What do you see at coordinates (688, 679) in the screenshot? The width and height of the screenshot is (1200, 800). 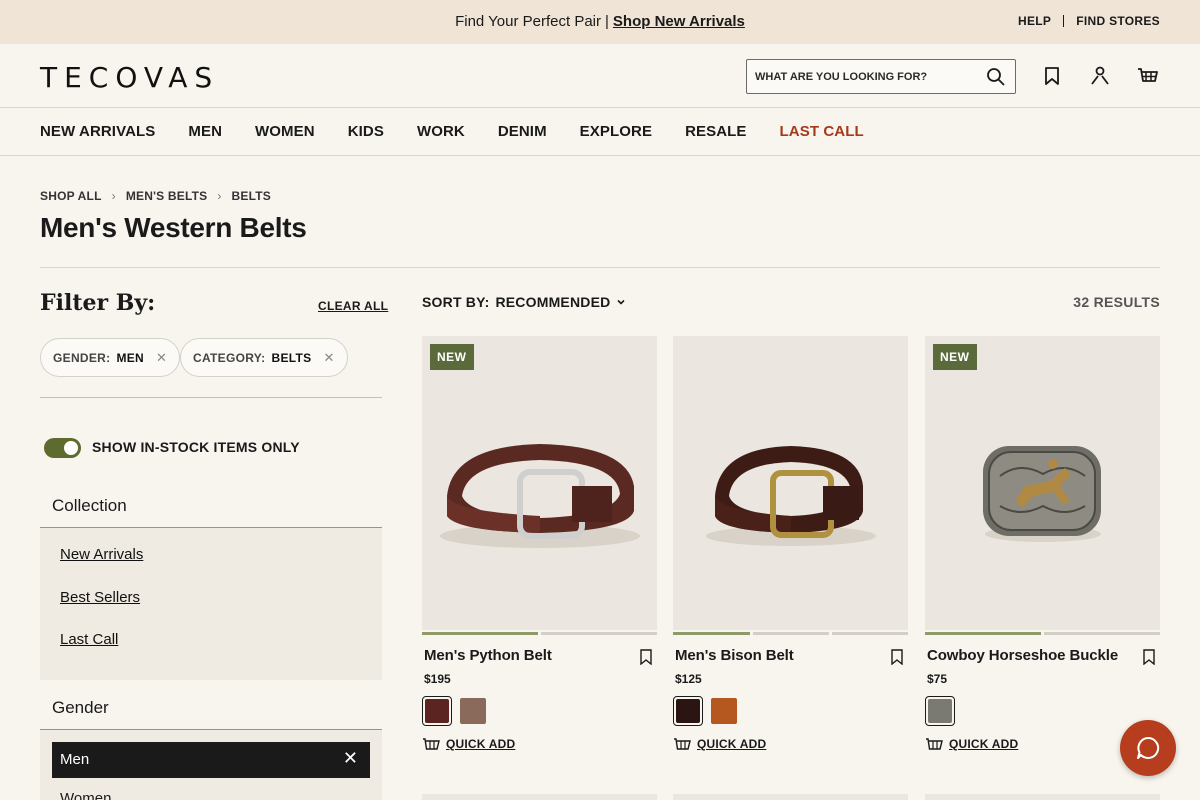 I see `product-price: $125` at bounding box center [688, 679].